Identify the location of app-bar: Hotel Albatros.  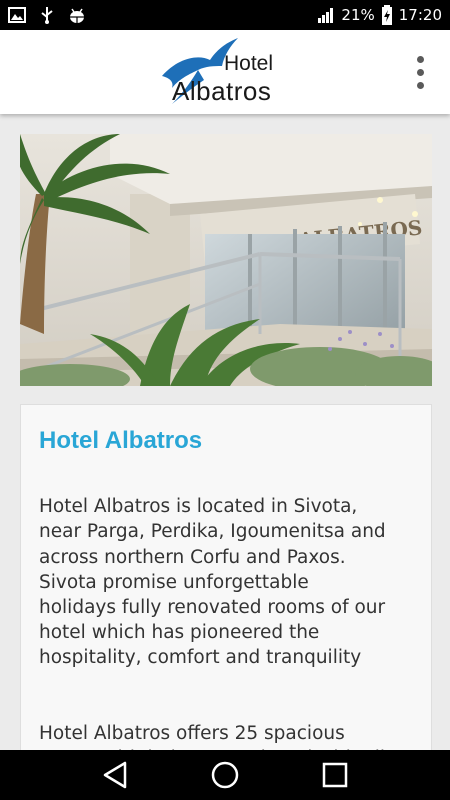
(225, 72).